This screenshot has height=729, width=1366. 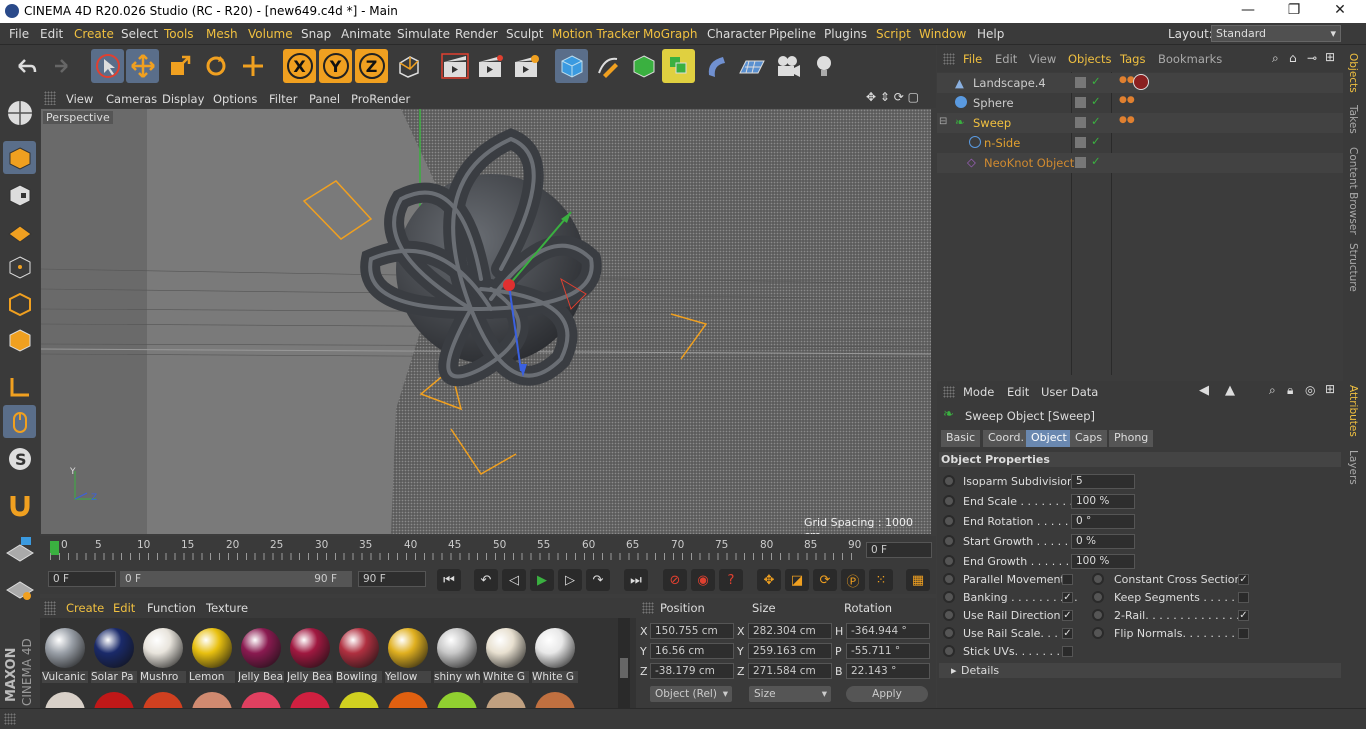 I want to click on coordinate-system-button, so click(x=408, y=66).